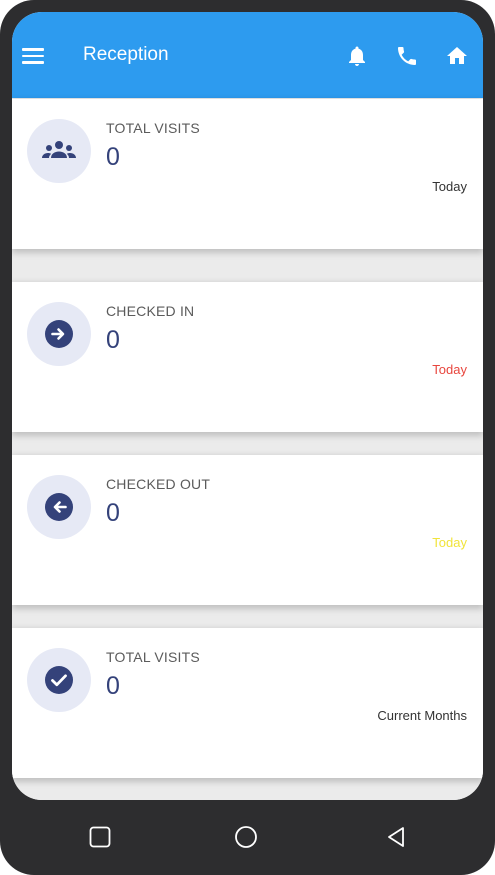  I want to click on page-title: Reception, so click(126, 54).